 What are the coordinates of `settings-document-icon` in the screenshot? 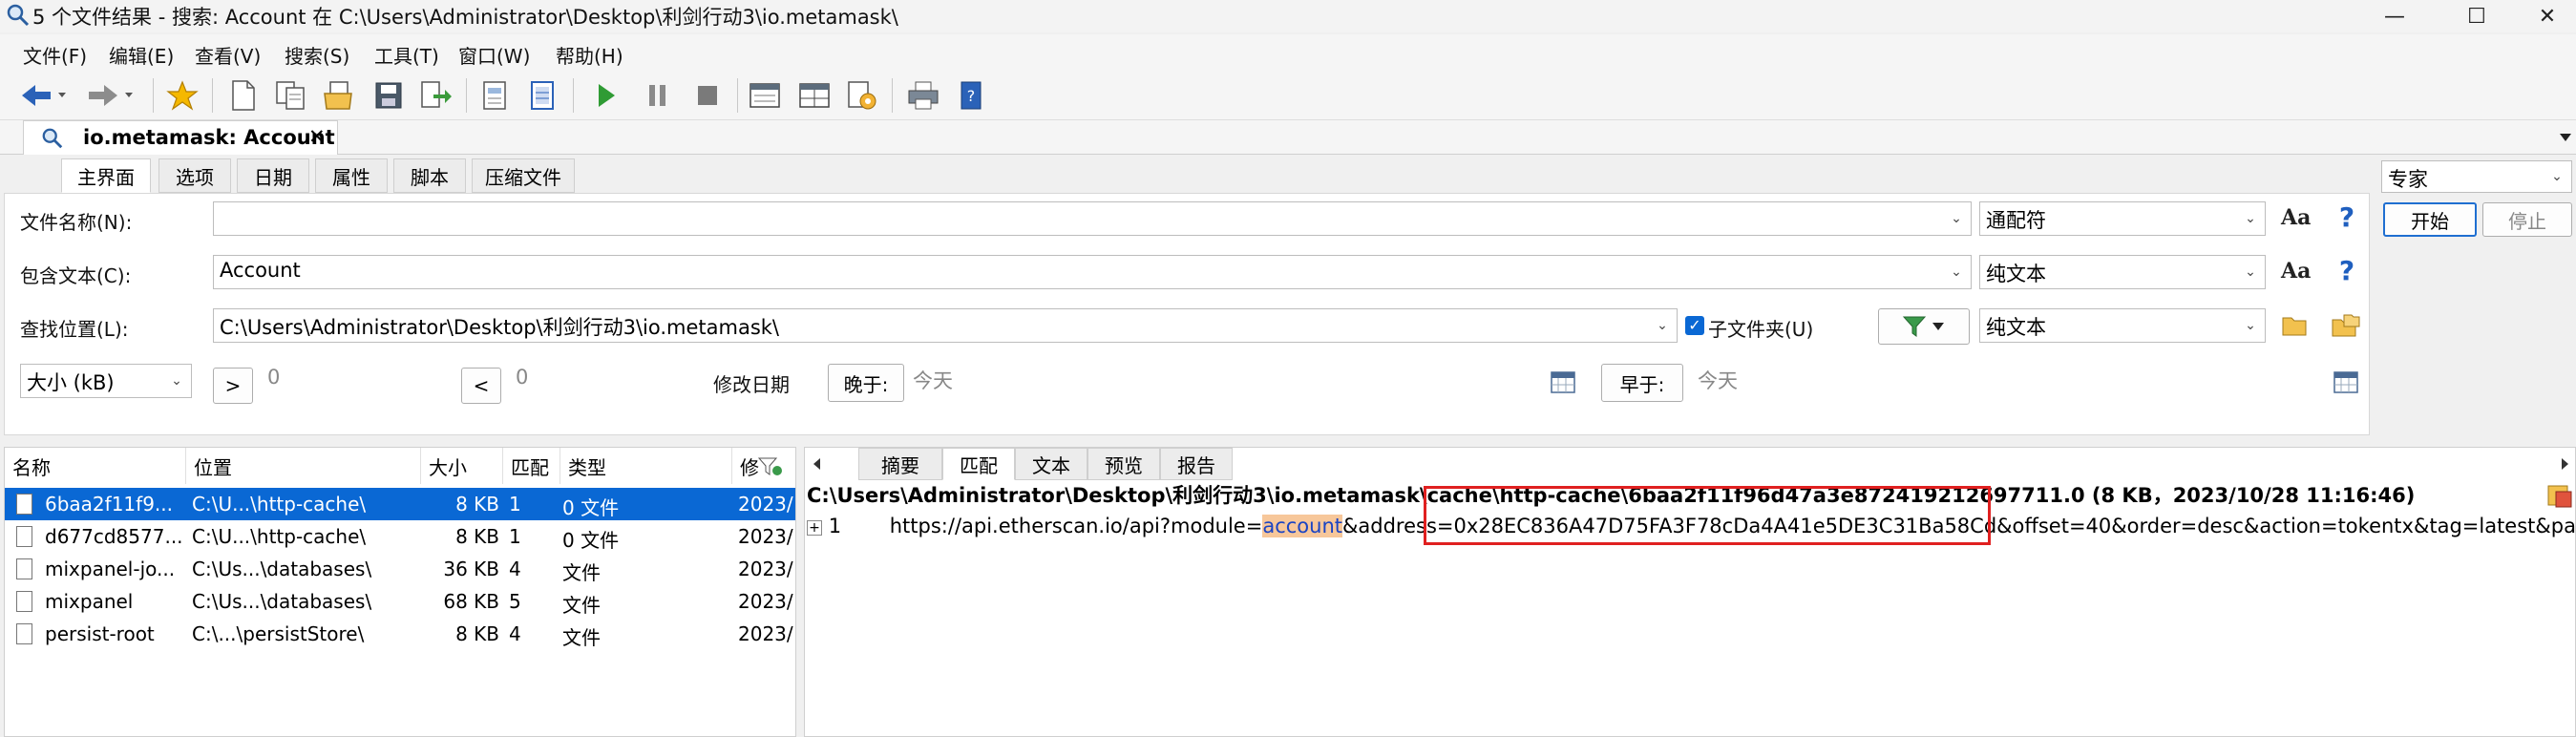 It's located at (862, 95).